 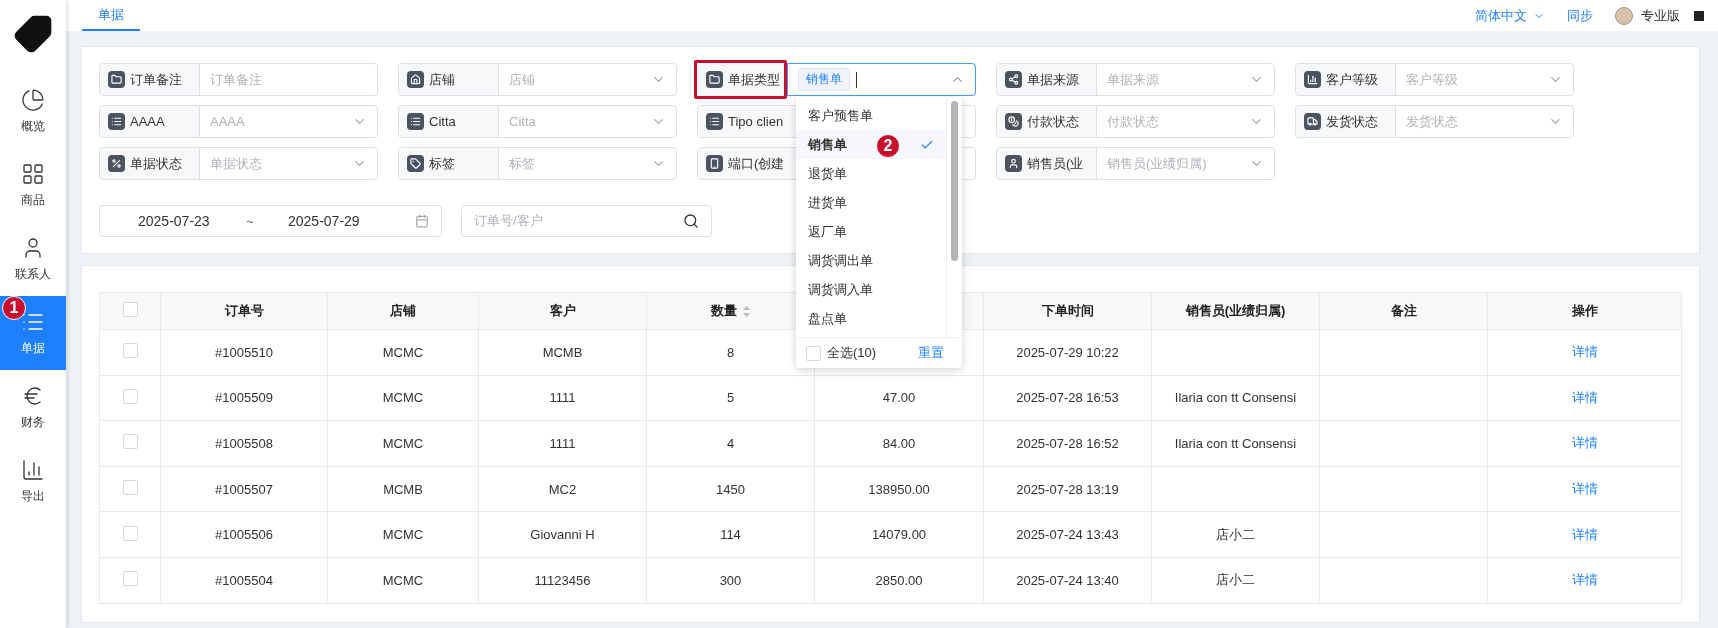 What do you see at coordinates (740, 79) in the screenshot?
I see `highlighted-filter-label: 单据类型` at bounding box center [740, 79].